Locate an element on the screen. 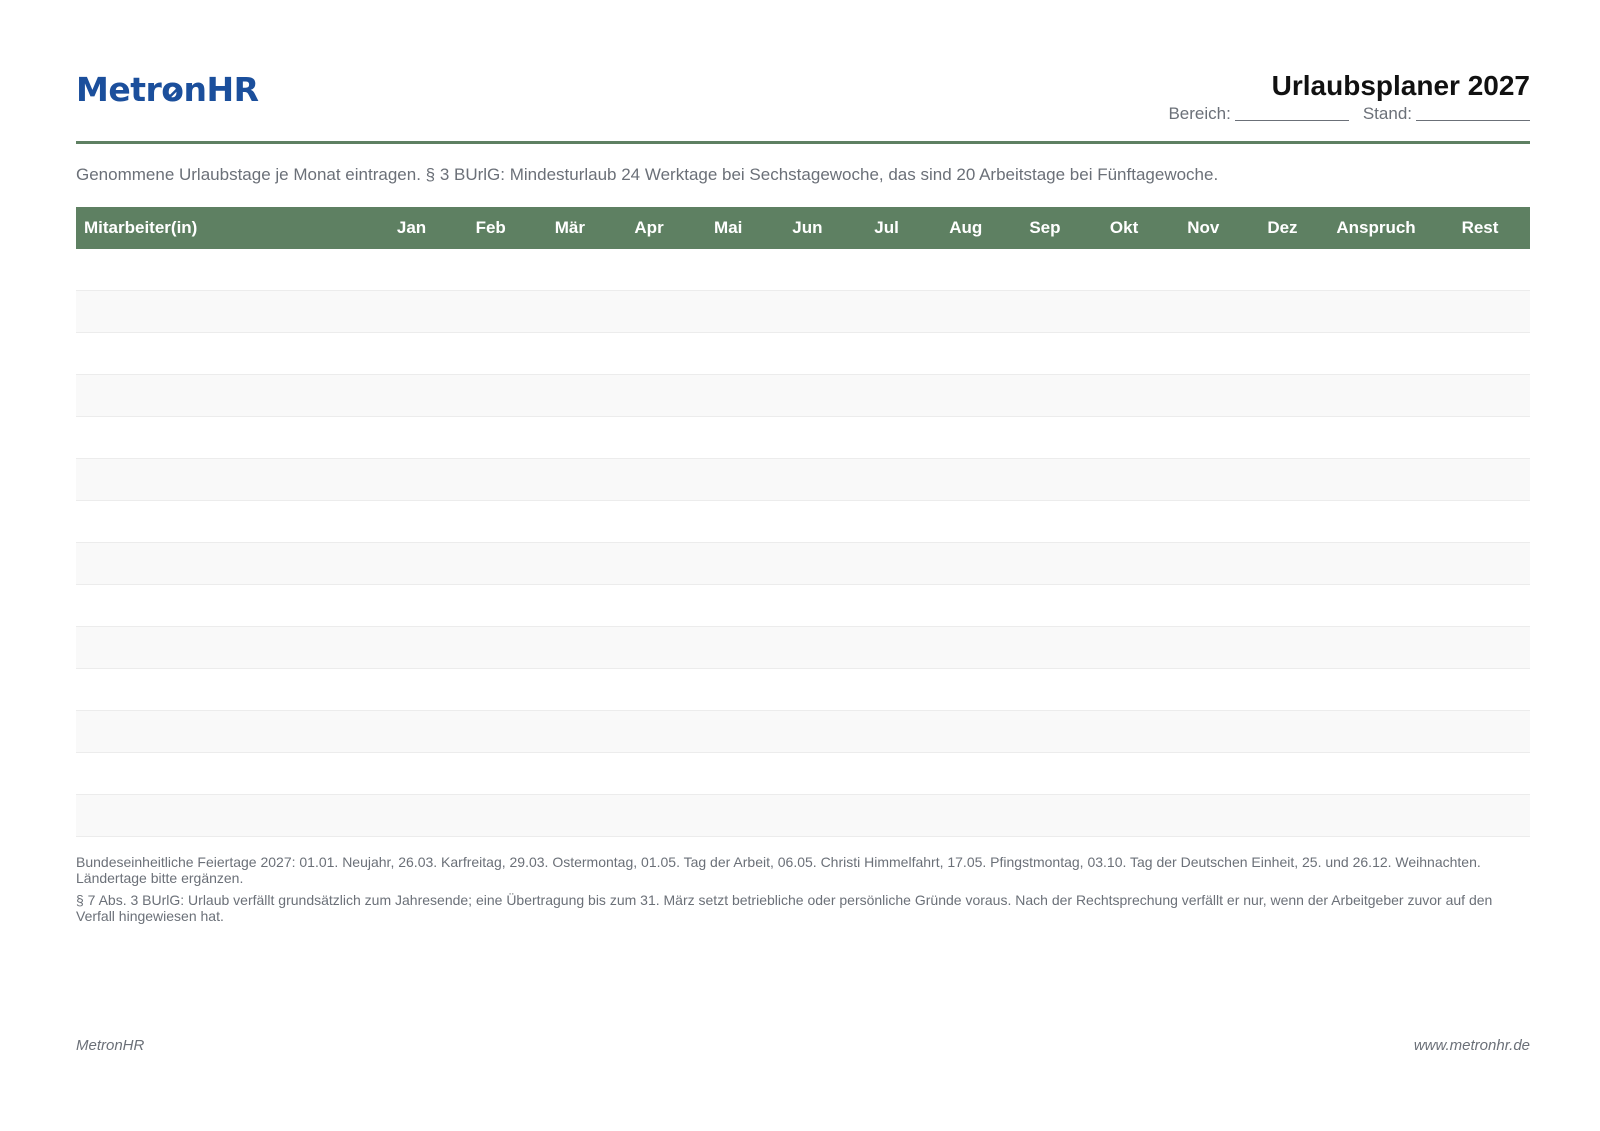 This screenshot has height=1131, width=1600. footer-url: www.metronhr.de is located at coordinates (1471, 1045).